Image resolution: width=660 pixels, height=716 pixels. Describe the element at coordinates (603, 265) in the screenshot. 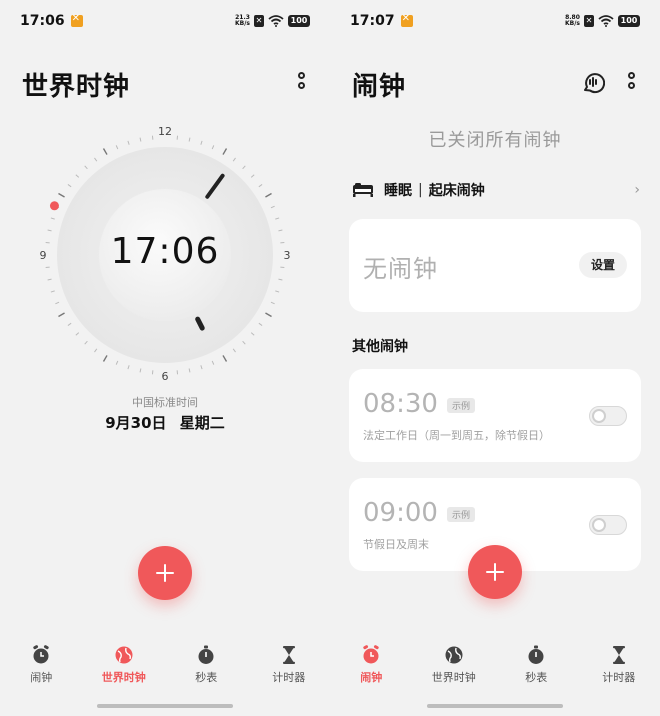

I see `set-alarm-button: 设置` at that location.